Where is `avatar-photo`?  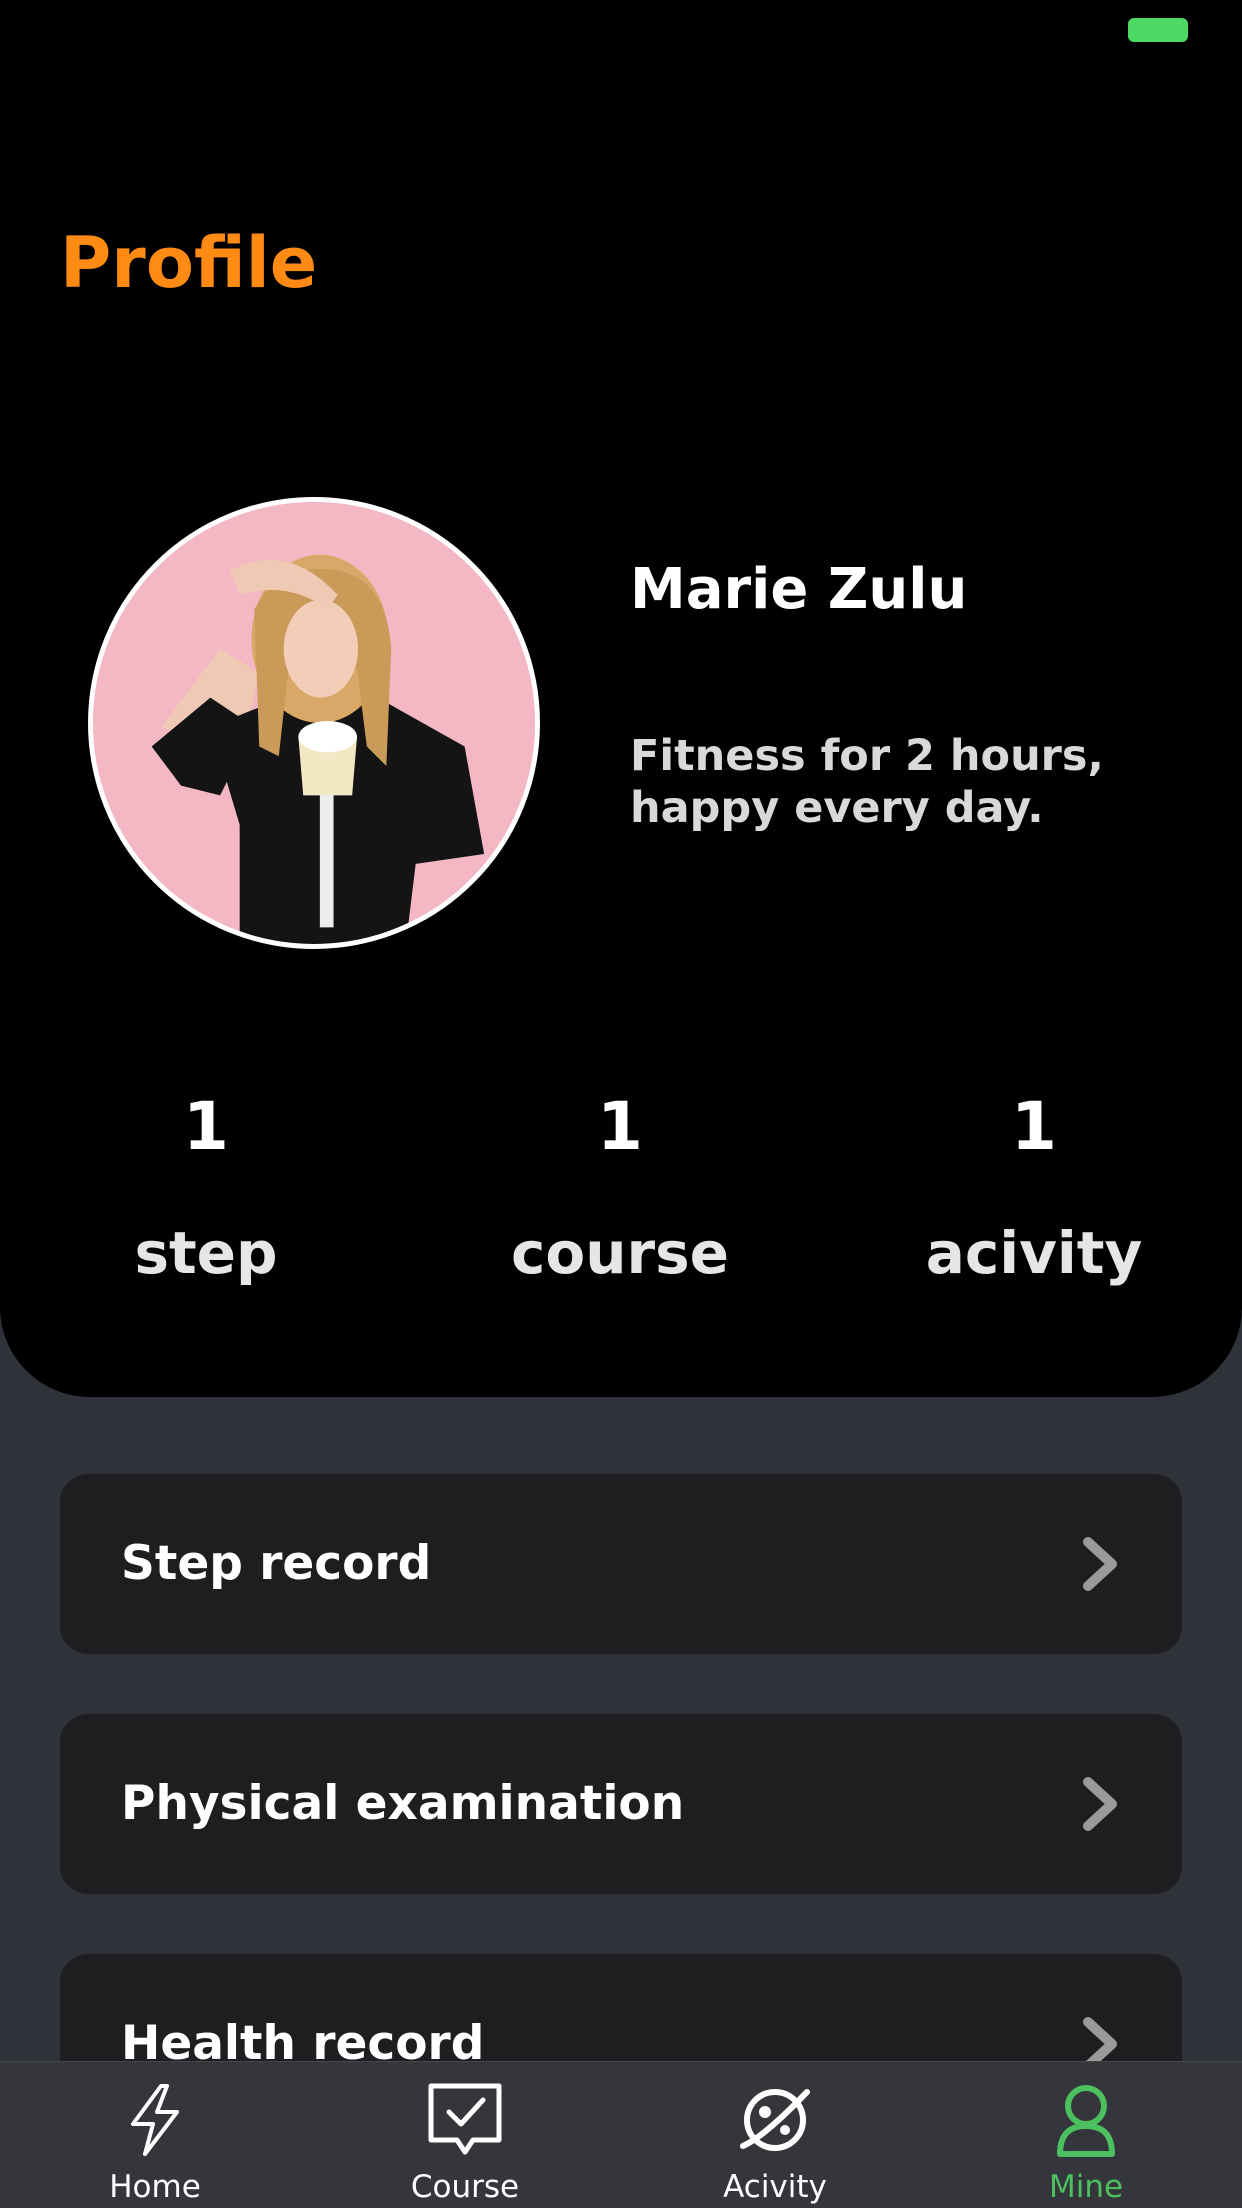
avatar-photo is located at coordinates (314, 723).